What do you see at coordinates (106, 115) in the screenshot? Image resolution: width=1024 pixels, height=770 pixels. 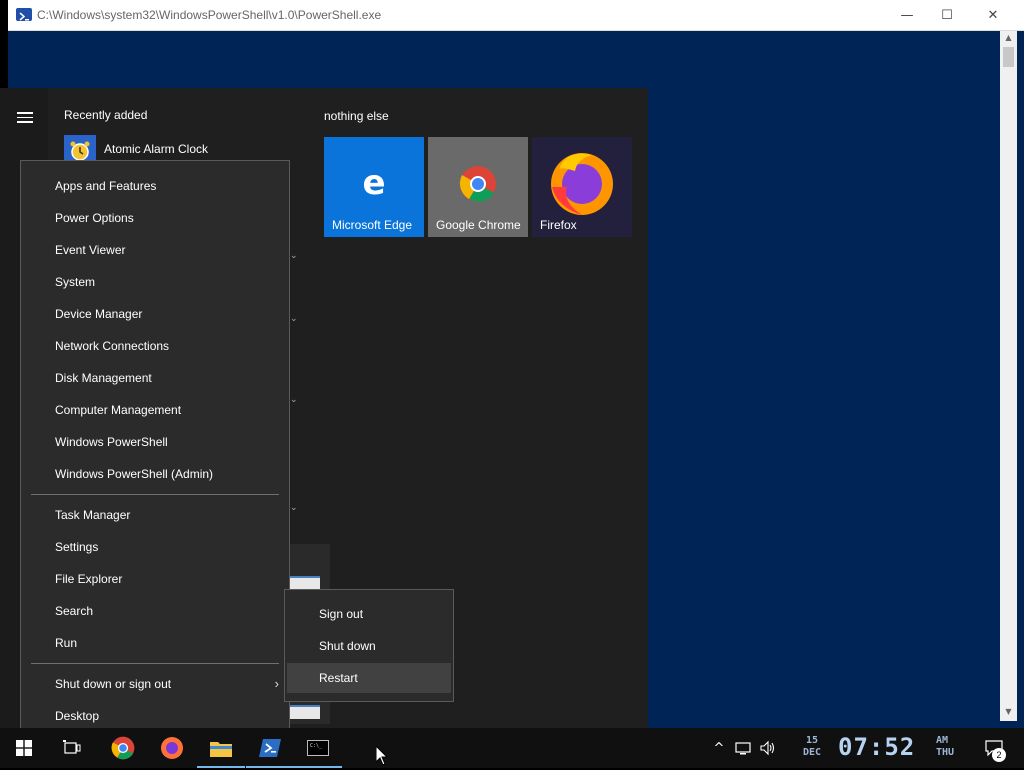 I see `recently-added-heading: Recently added` at bounding box center [106, 115].